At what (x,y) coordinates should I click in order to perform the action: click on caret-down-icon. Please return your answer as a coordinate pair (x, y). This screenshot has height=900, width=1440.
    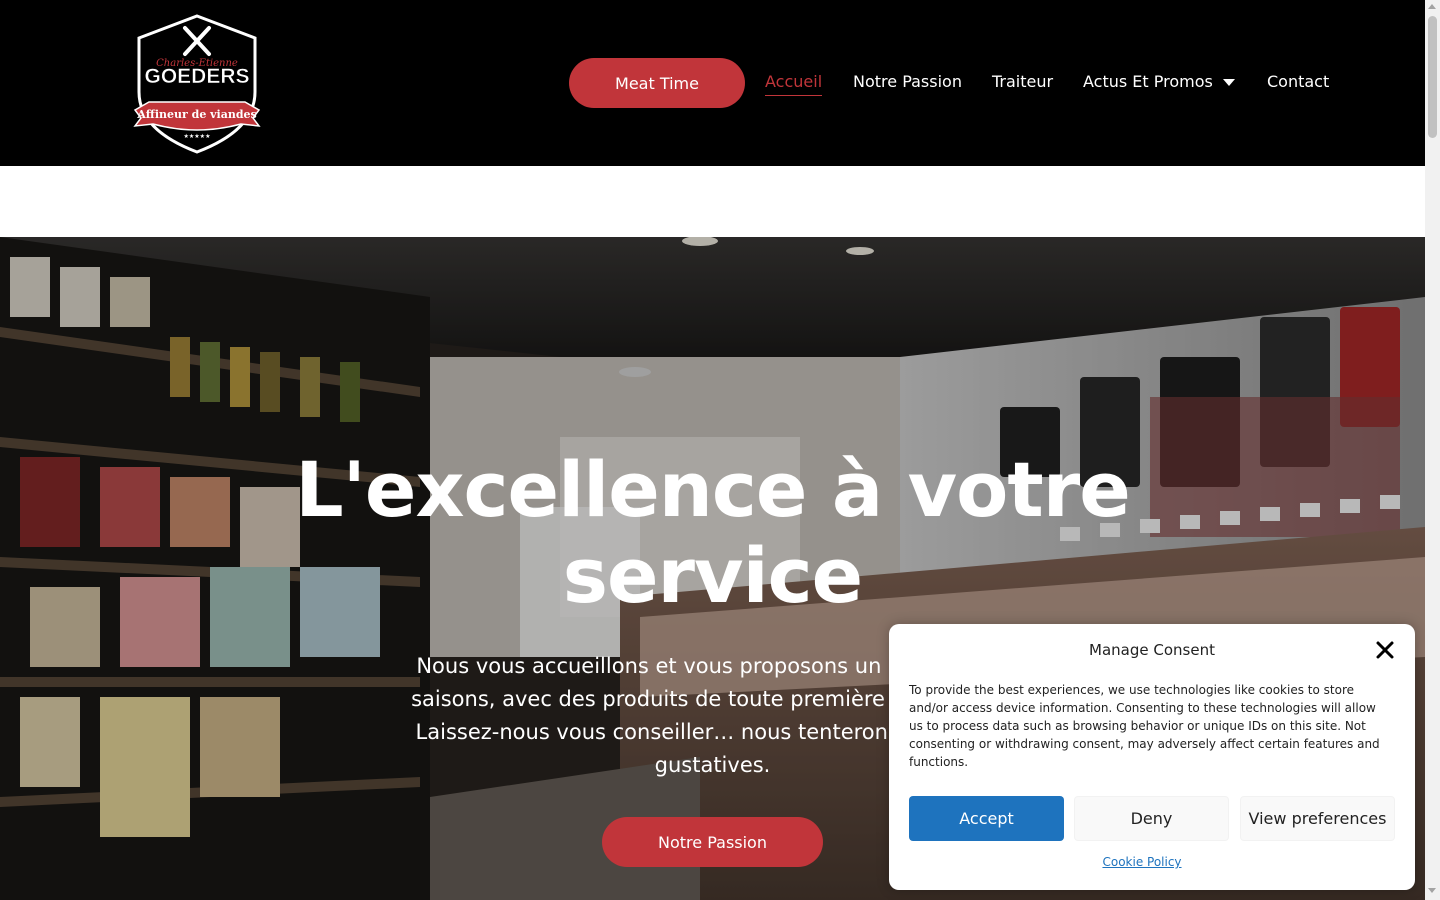
    Looking at the image, I should click on (1229, 82).